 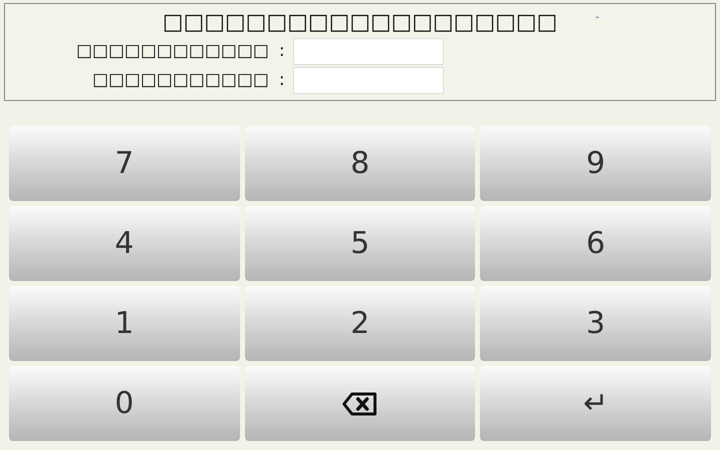 I want to click on digit-key: 0, so click(x=124, y=403).